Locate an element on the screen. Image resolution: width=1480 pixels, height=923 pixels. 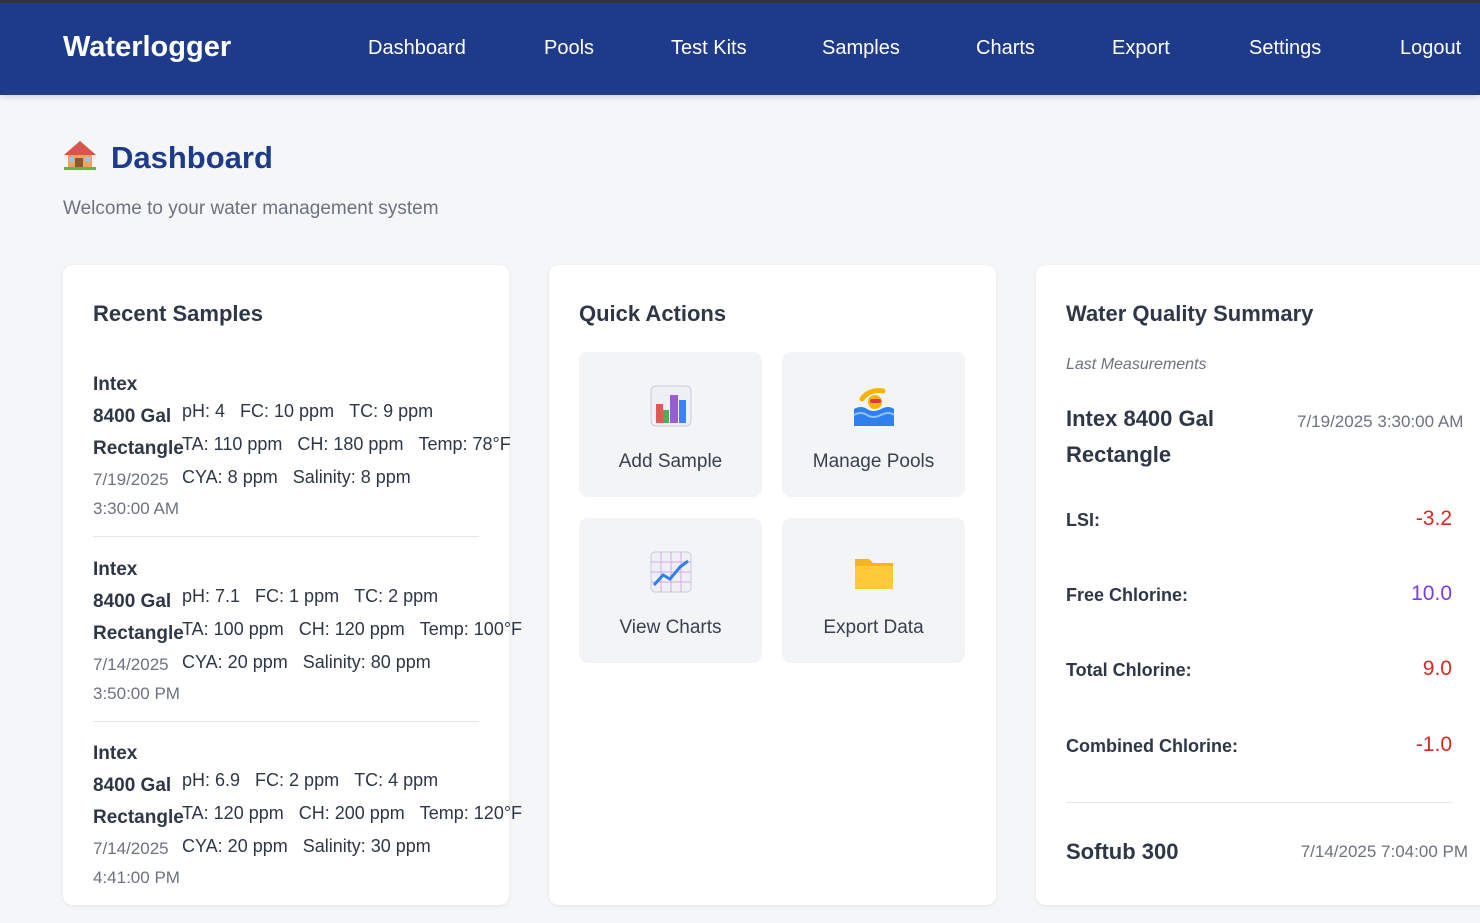
pool-measurement-date: 7/14/2025 7:04:00 PM is located at coordinates (1384, 851).